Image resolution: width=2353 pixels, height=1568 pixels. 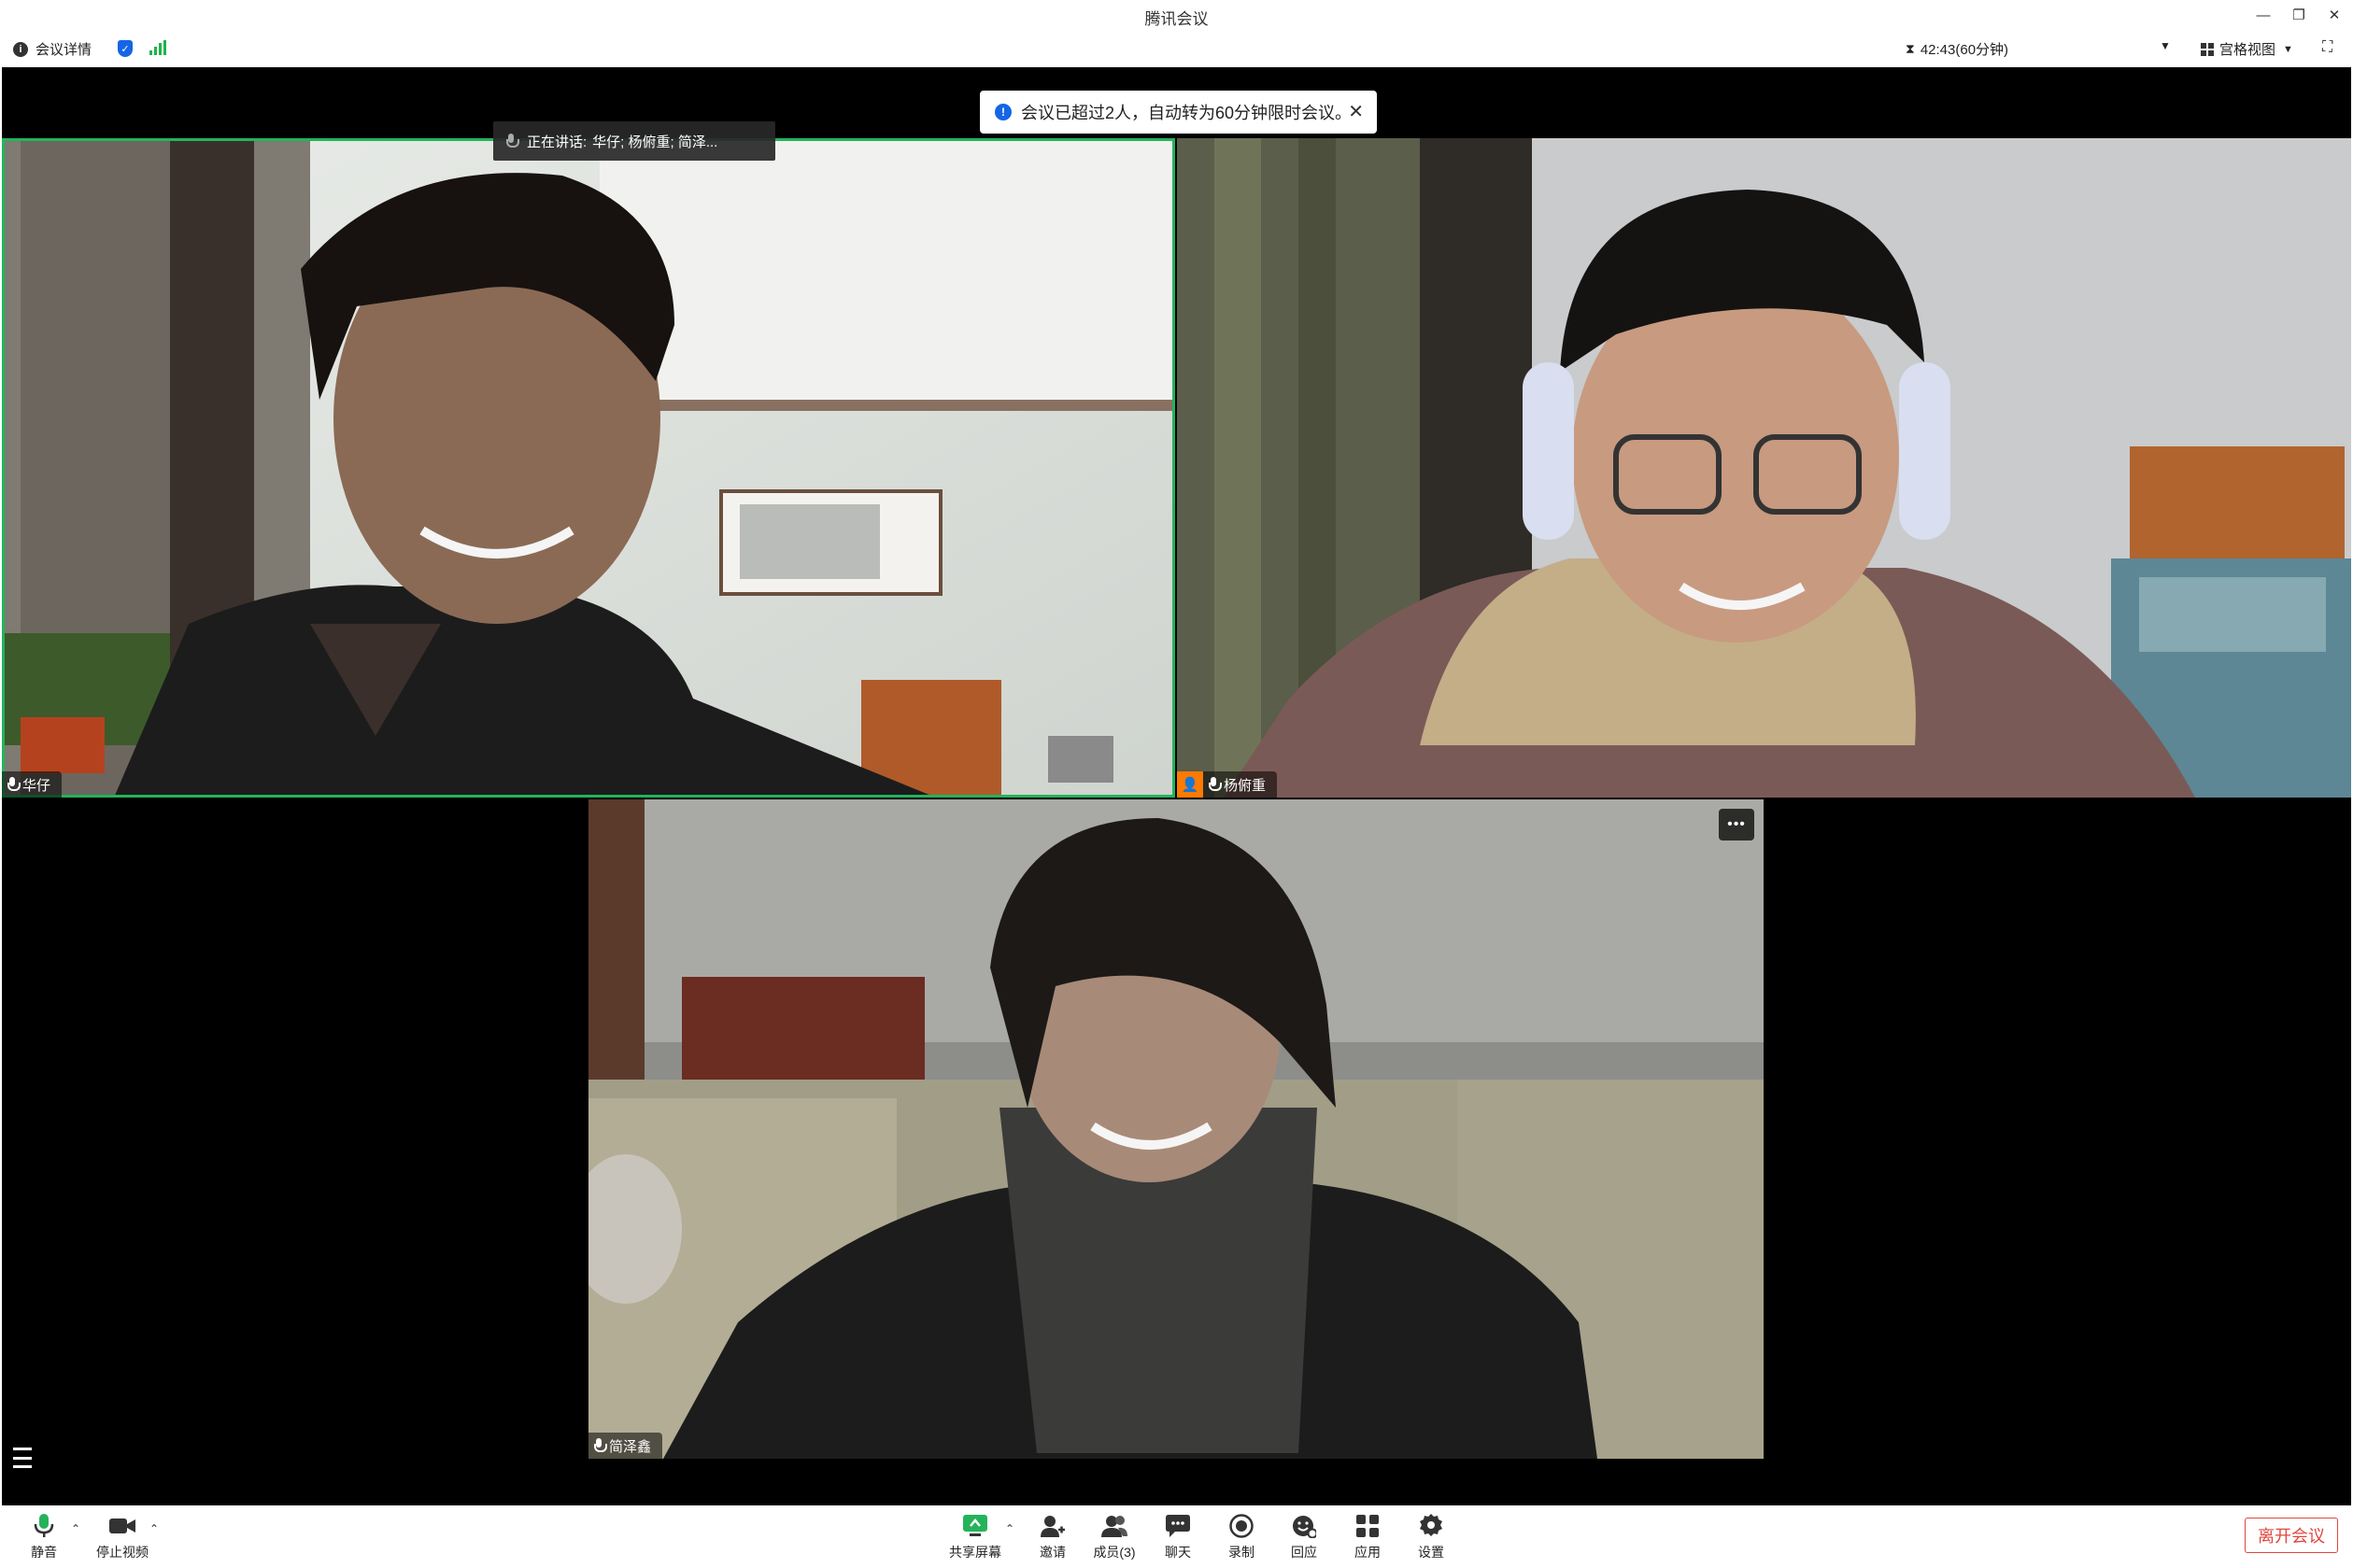 I want to click on view-layout-label: 宫格视图, so click(x=2247, y=50).